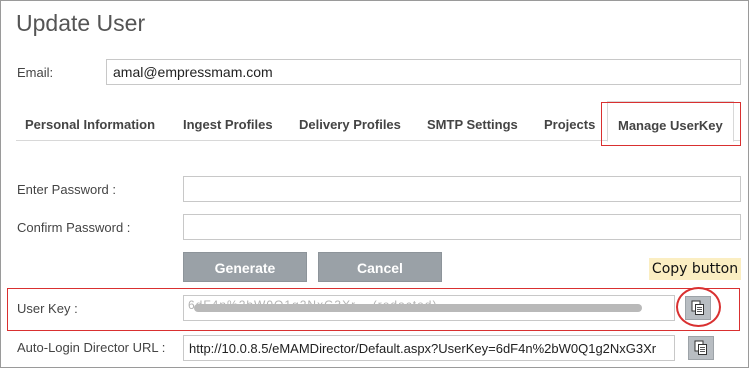 The height and width of the screenshot is (368, 749). Describe the element at coordinates (418, 308) in the screenshot. I see `redaction-bar` at that location.